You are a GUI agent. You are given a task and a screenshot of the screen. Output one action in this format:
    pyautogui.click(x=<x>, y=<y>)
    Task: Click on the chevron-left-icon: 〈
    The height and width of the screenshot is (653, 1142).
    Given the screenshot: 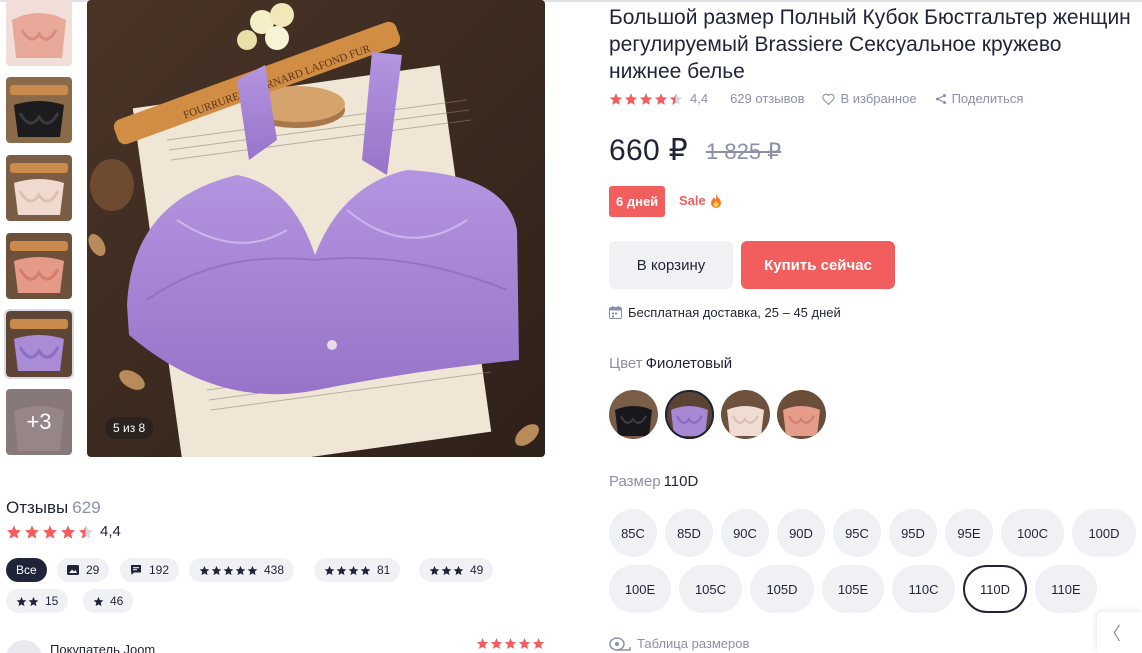 What is the action you would take?
    pyautogui.click(x=1112, y=633)
    